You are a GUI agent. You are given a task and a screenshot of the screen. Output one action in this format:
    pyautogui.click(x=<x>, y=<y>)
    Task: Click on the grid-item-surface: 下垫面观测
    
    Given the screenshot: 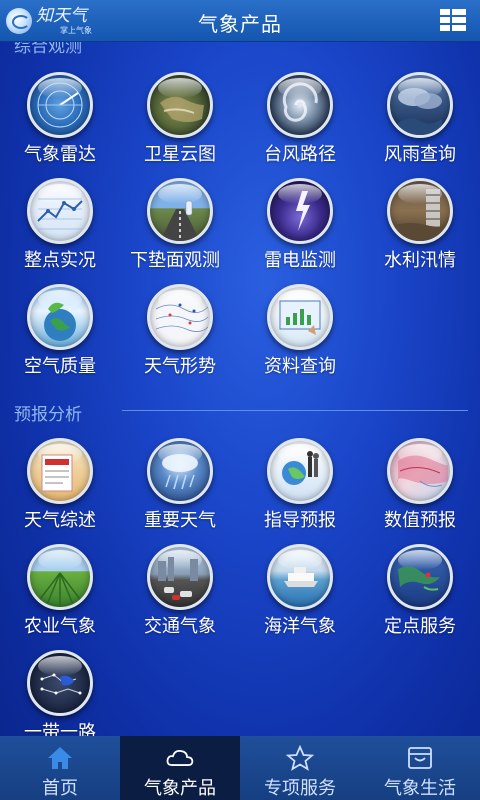 What is the action you would take?
    pyautogui.click(x=180, y=225)
    